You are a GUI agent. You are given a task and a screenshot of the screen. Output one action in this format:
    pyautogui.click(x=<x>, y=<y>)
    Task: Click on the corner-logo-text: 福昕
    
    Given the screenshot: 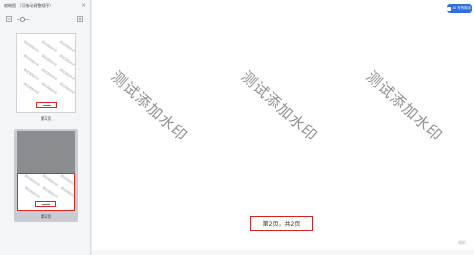 What is the action you would take?
    pyautogui.click(x=462, y=242)
    